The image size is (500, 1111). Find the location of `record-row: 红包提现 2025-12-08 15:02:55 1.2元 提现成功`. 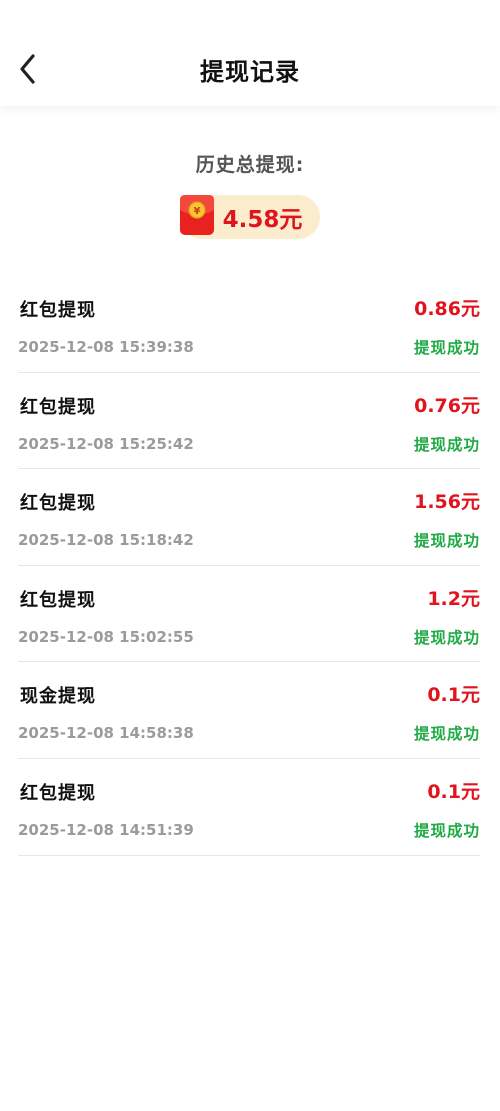

record-row: 红包提现 2025-12-08 15:02:55 1.2元 提现成功 is located at coordinates (249, 614).